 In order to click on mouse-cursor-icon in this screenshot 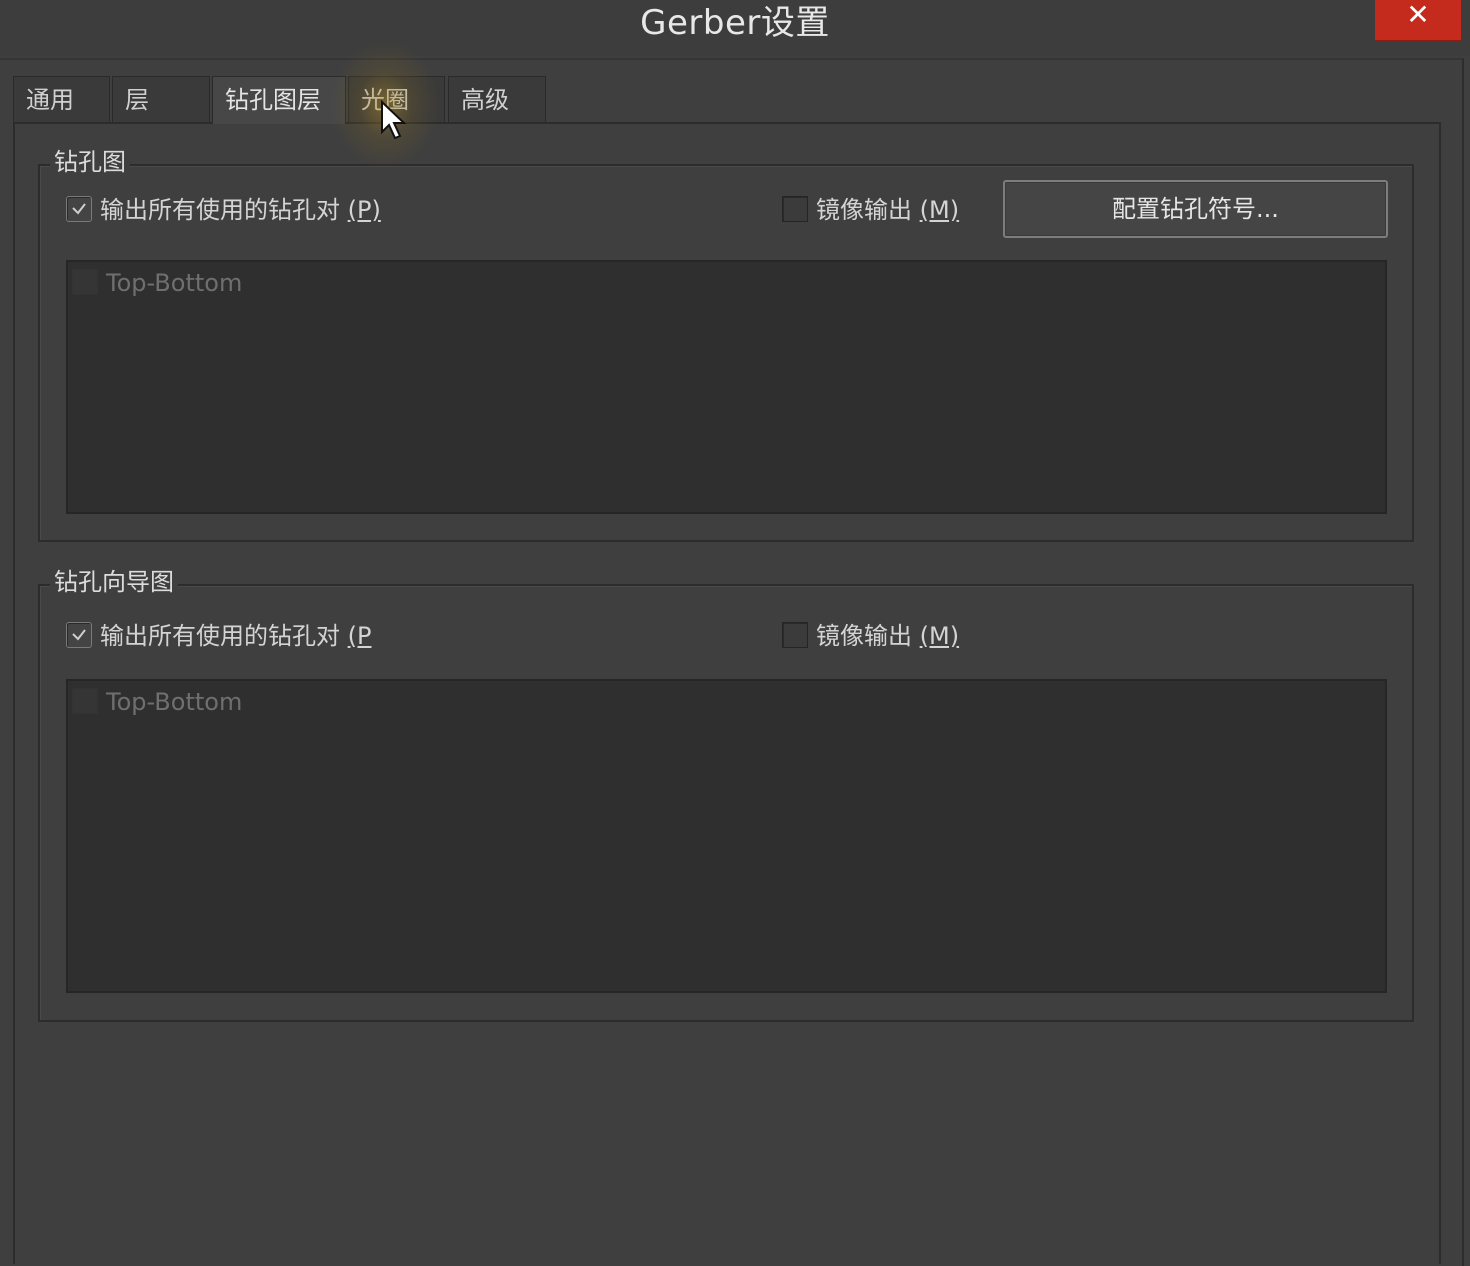, I will do `click(394, 120)`.